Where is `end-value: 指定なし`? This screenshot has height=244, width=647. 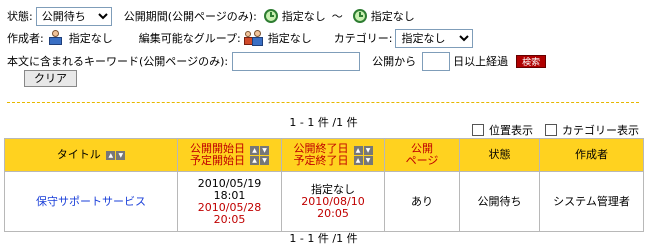 end-value: 指定なし is located at coordinates (333, 189).